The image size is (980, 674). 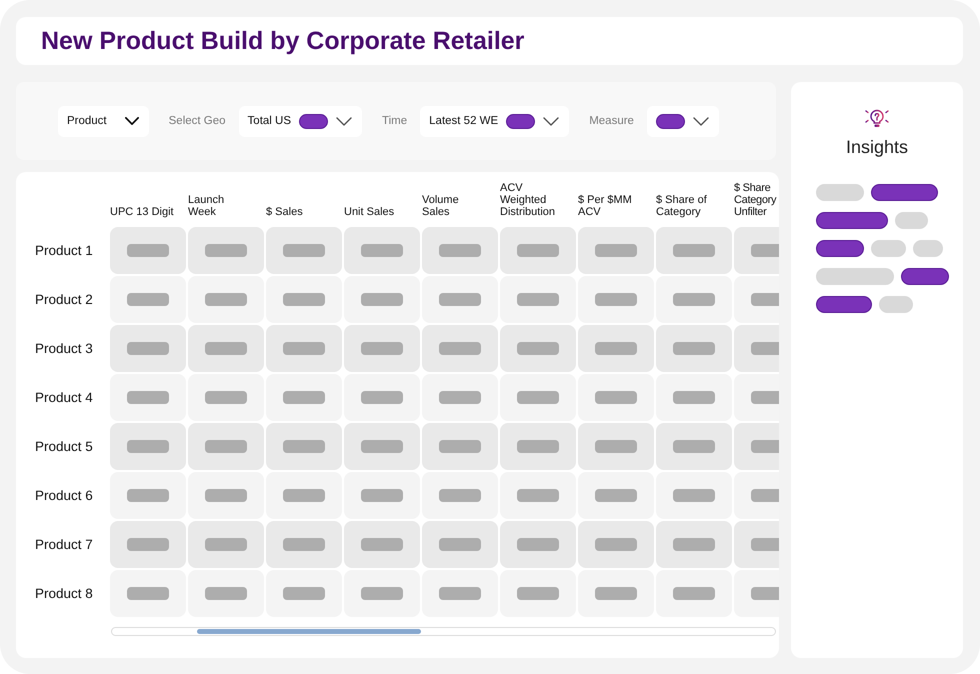 What do you see at coordinates (495, 121) in the screenshot?
I see `filter-dropdown: Latest 52 WE` at bounding box center [495, 121].